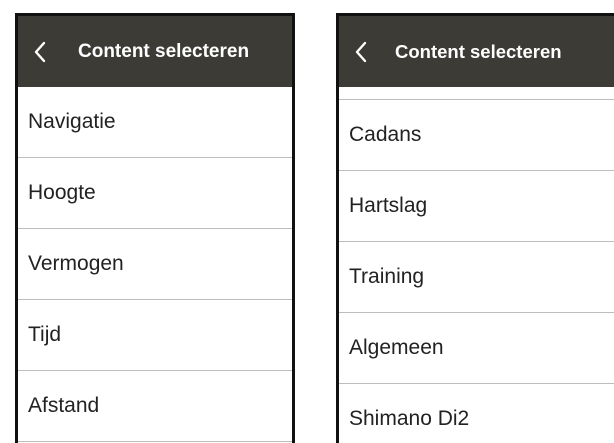  What do you see at coordinates (409, 418) in the screenshot?
I see `list-item-label: Shimano Di2` at bounding box center [409, 418].